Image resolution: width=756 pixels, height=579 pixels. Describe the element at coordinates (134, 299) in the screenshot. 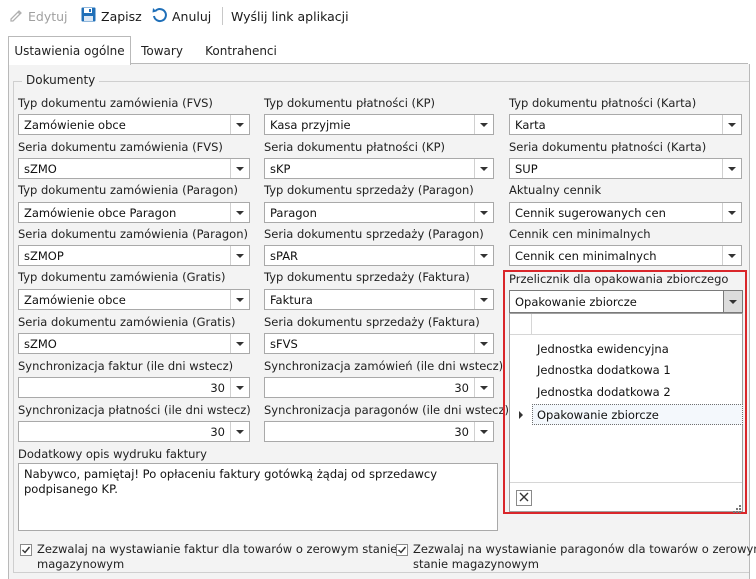

I see `order-doc-type-gratis-combo: Zamówienie obce` at that location.